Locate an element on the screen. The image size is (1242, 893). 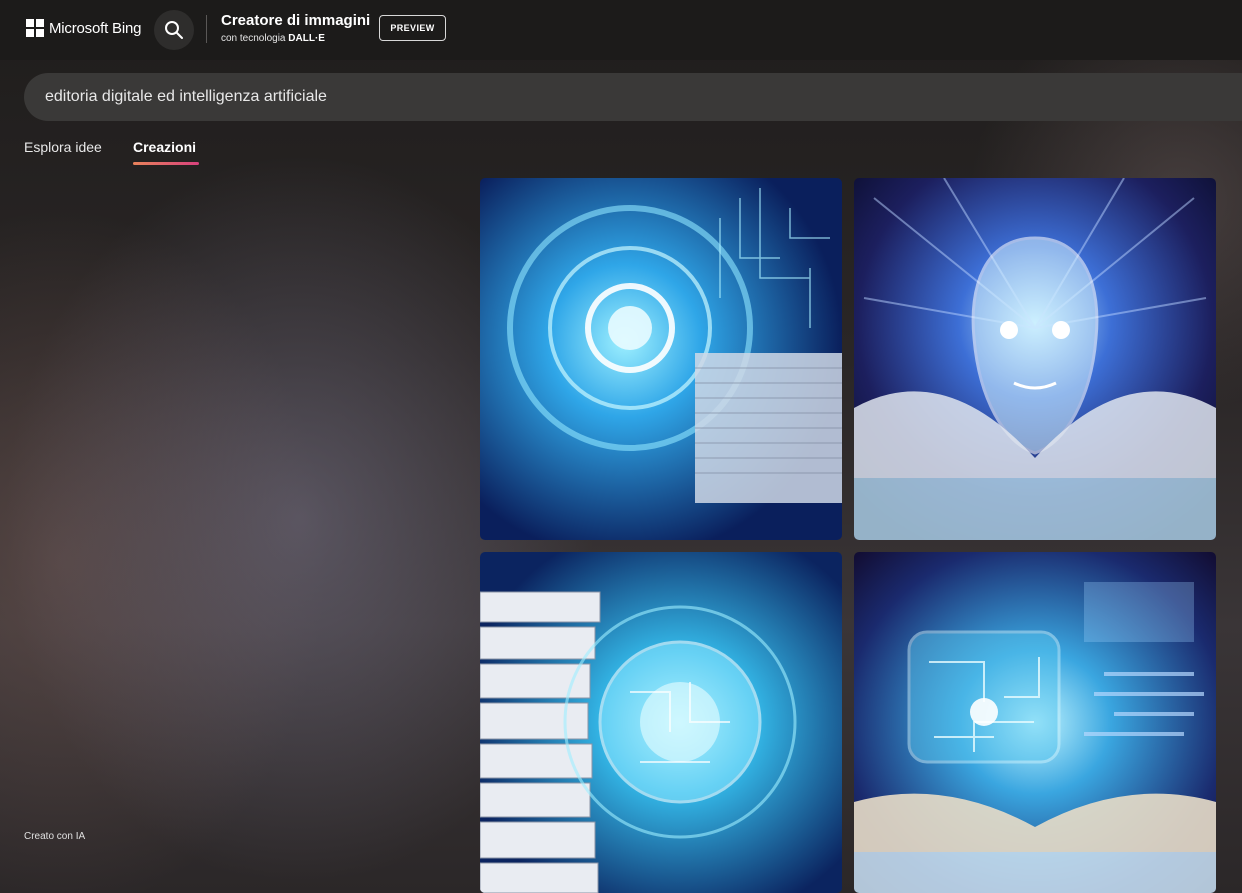
preview-button: PREVIEW is located at coordinates (412, 28).